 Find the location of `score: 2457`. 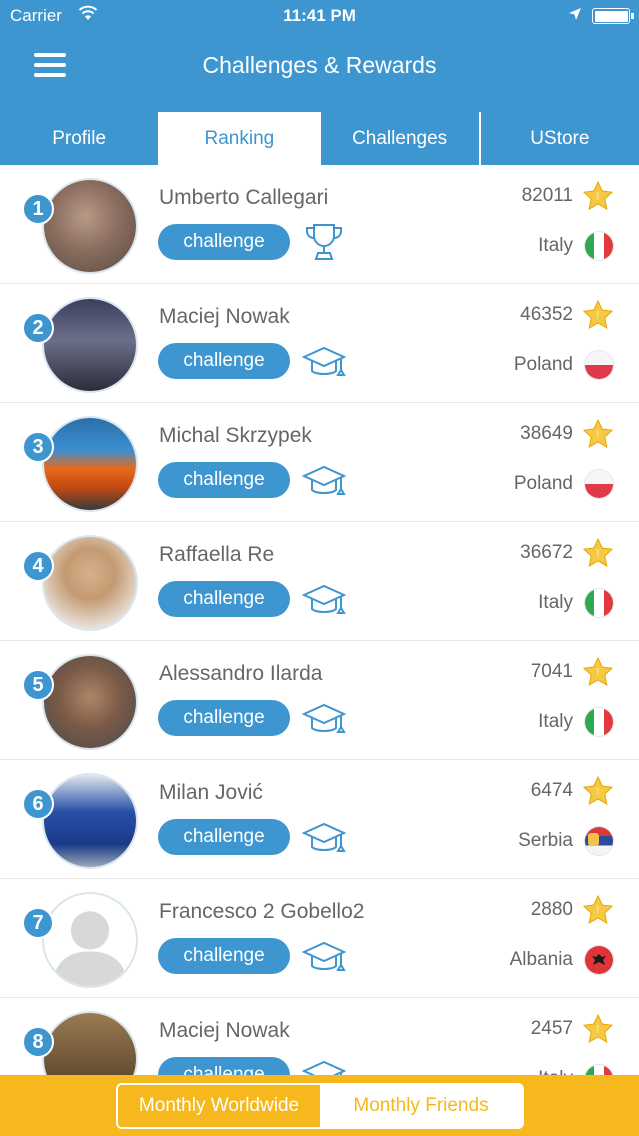

score: 2457 is located at coordinates (551, 1028).